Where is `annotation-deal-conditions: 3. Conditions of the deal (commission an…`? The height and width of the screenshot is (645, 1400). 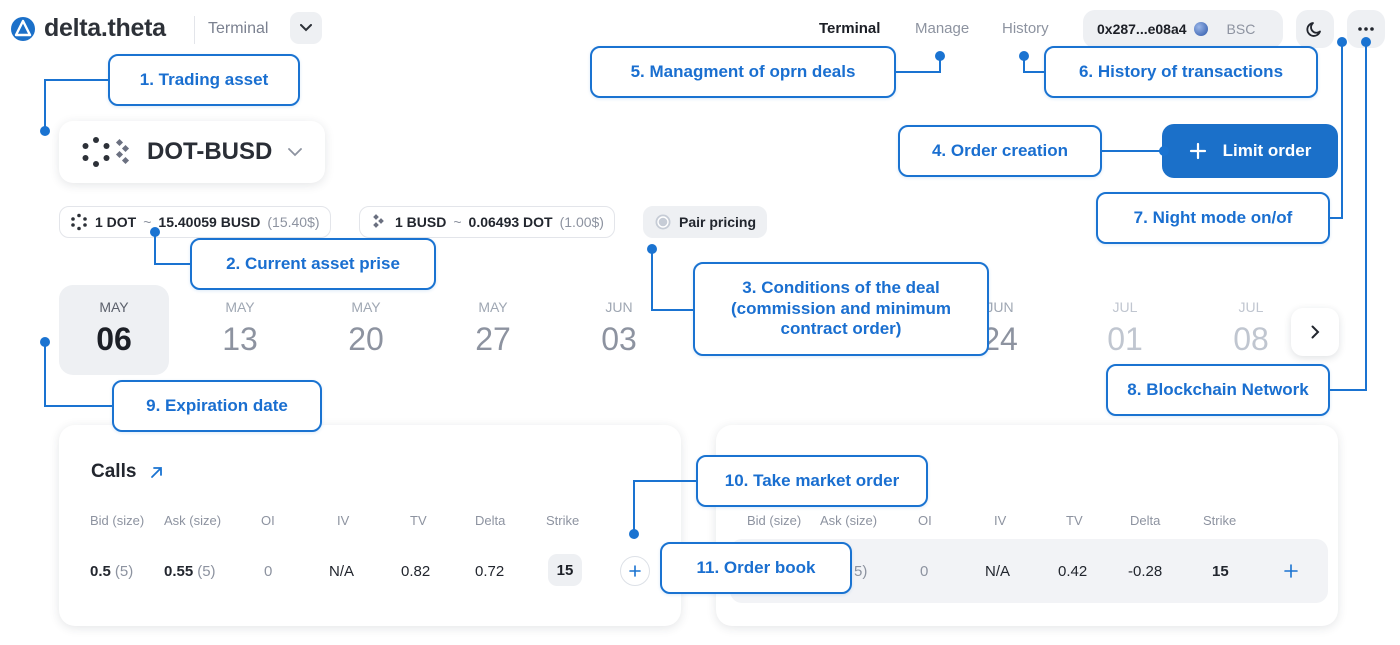
annotation-deal-conditions: 3. Conditions of the deal (commission an… is located at coordinates (841, 309).